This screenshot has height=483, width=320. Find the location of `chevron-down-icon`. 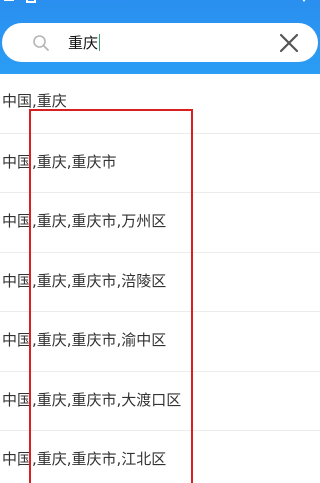

chevron-down-icon is located at coordinates (304, 1).